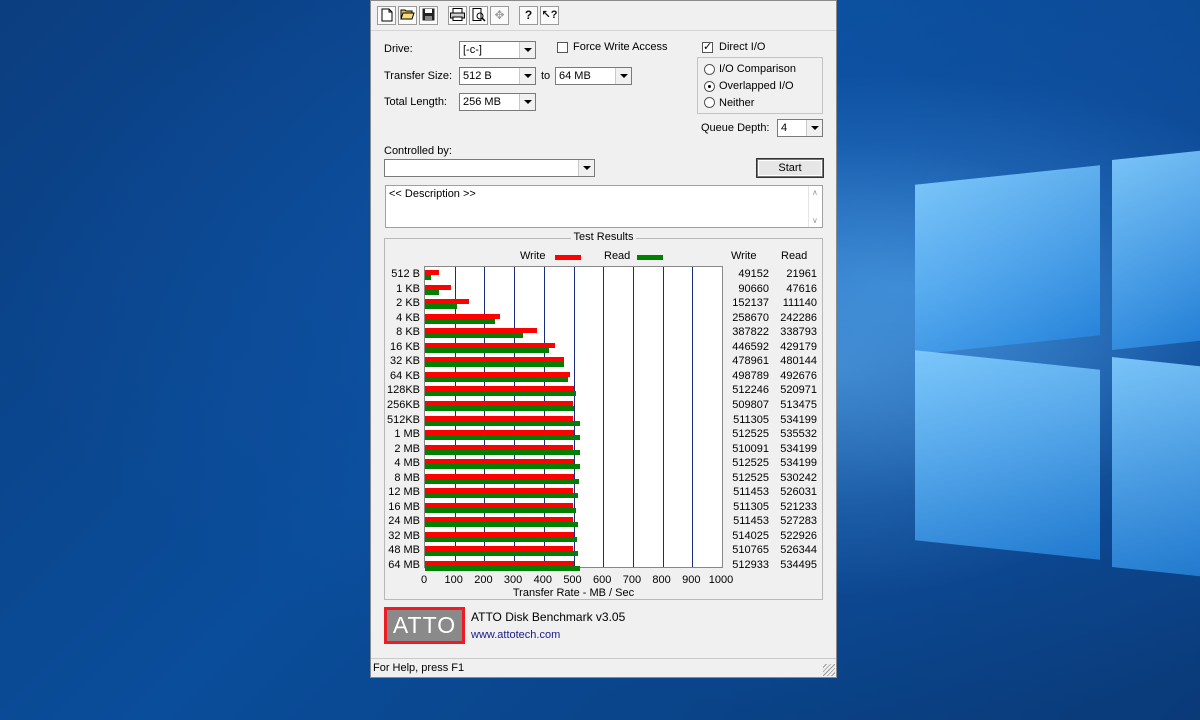 This screenshot has height=720, width=1200. Describe the element at coordinates (798, 434) in the screenshot. I see `read-value: 535532` at that location.